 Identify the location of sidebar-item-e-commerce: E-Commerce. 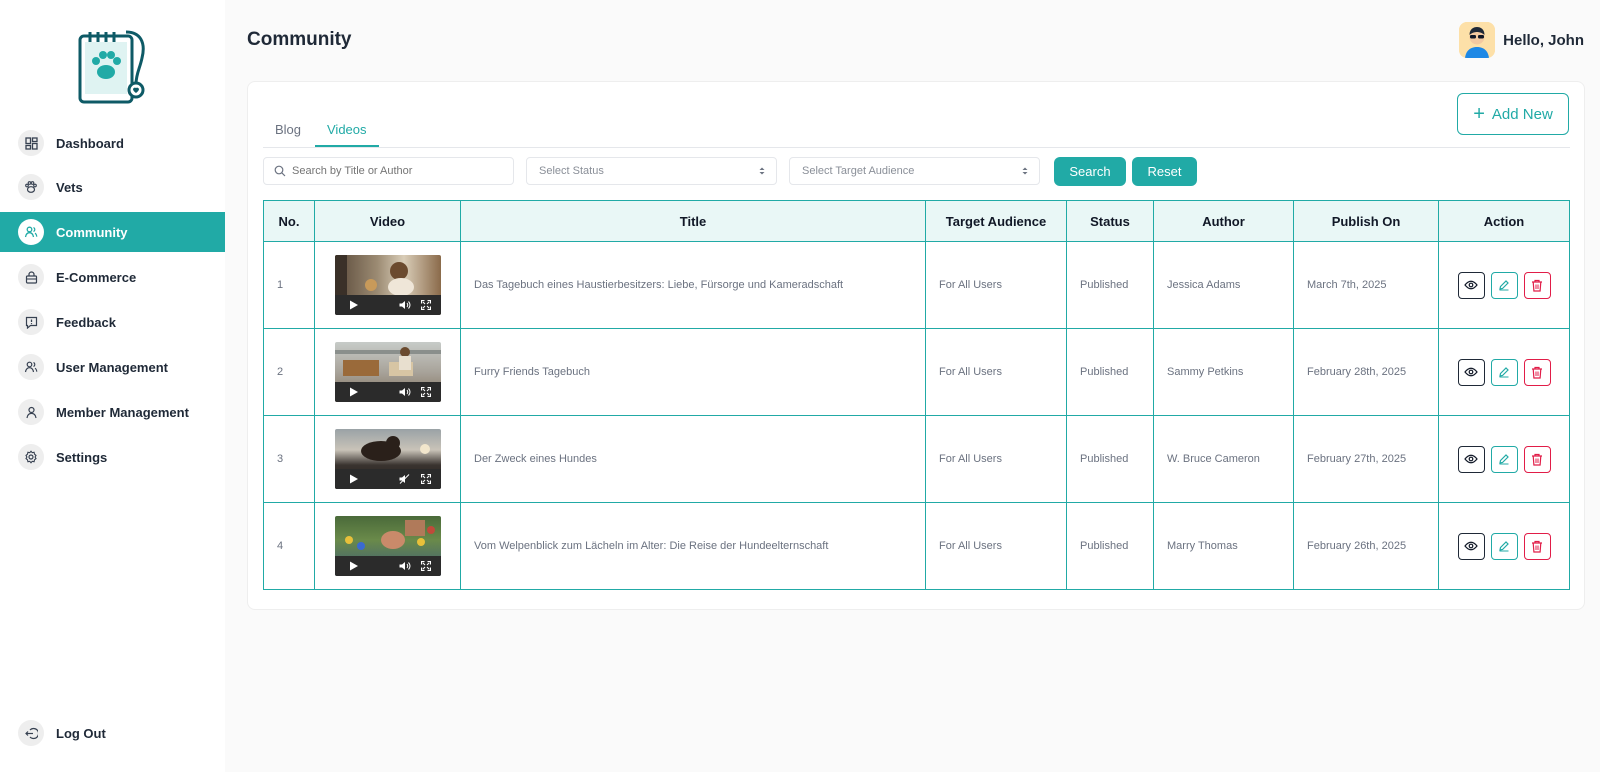
(112, 277).